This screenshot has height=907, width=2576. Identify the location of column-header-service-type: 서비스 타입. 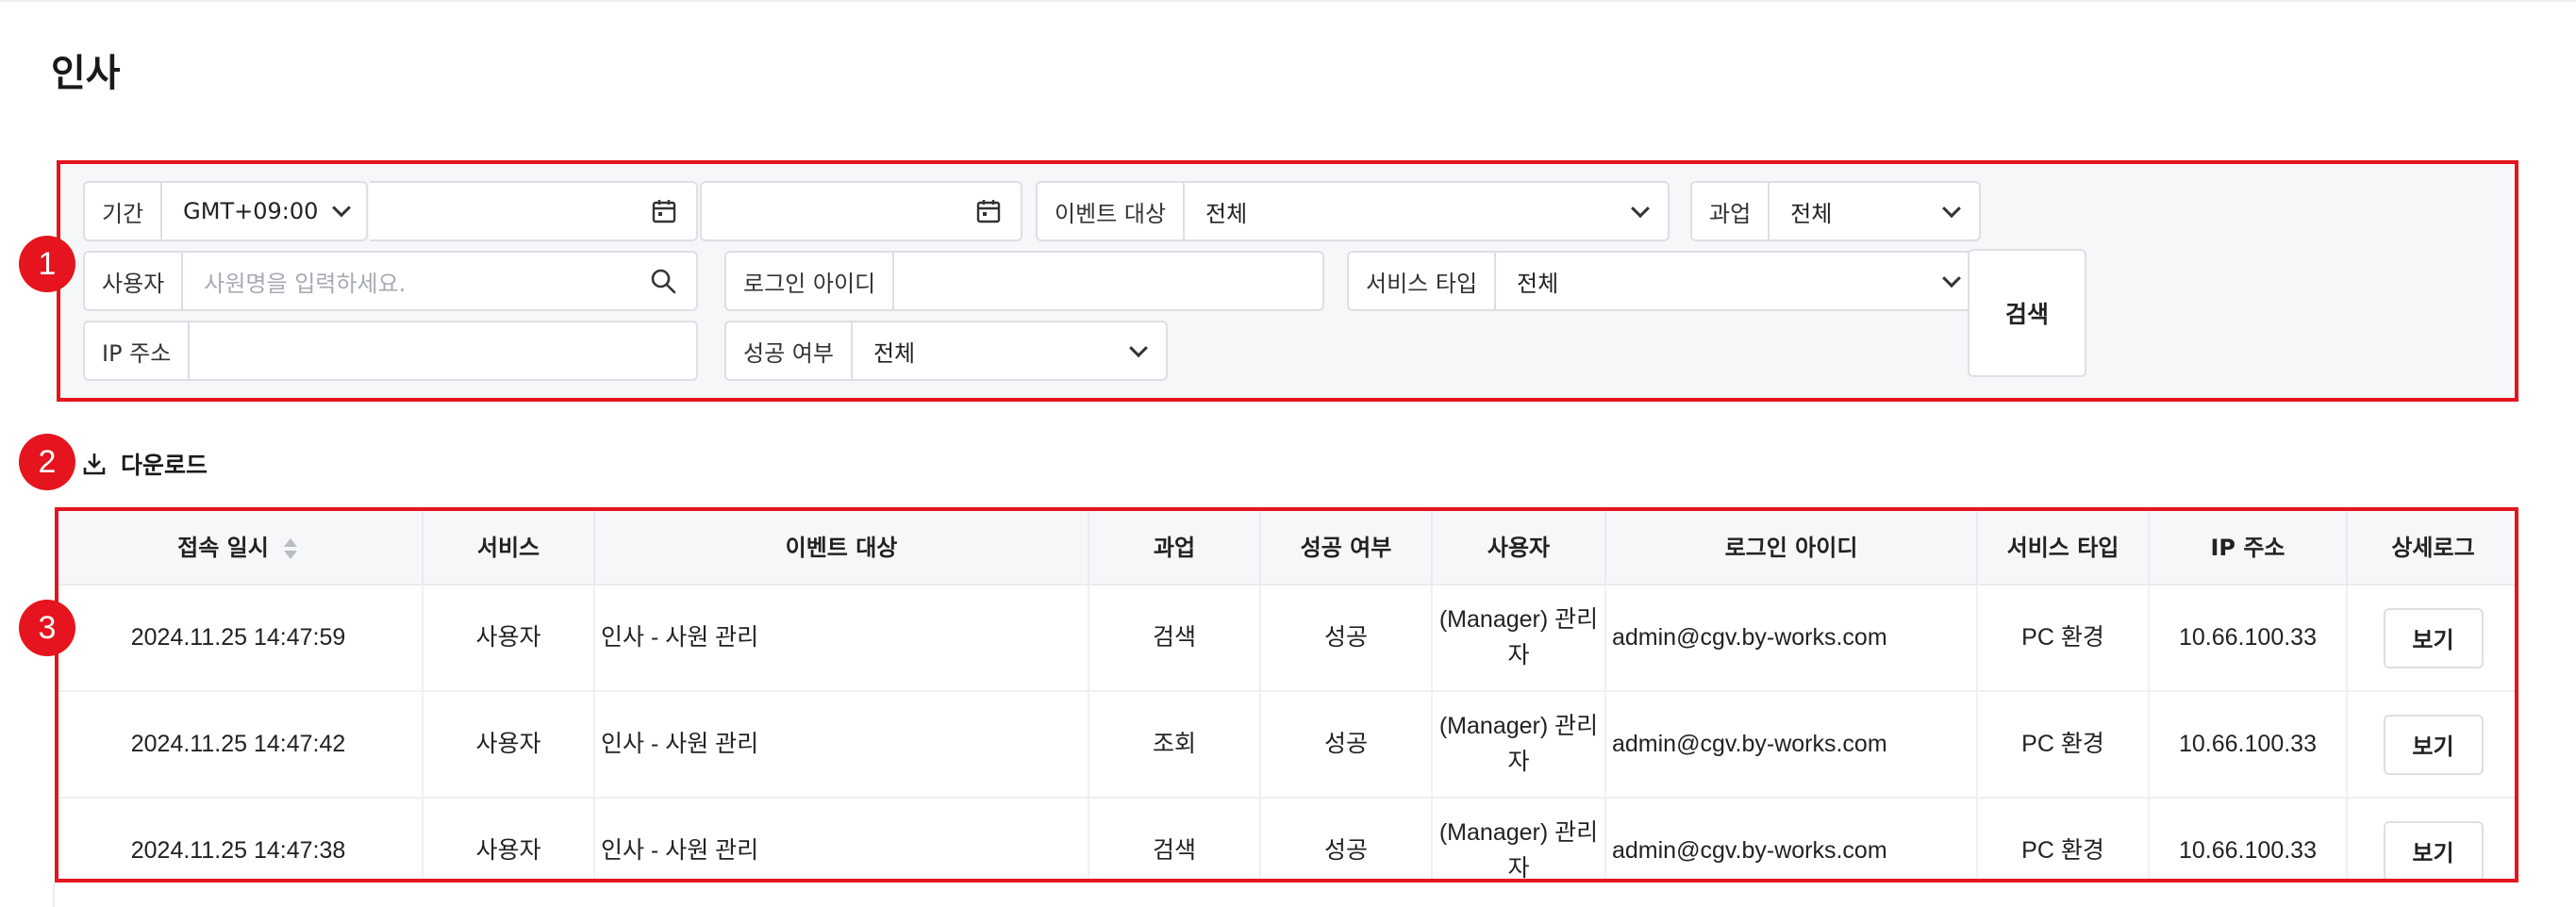
(2063, 546).